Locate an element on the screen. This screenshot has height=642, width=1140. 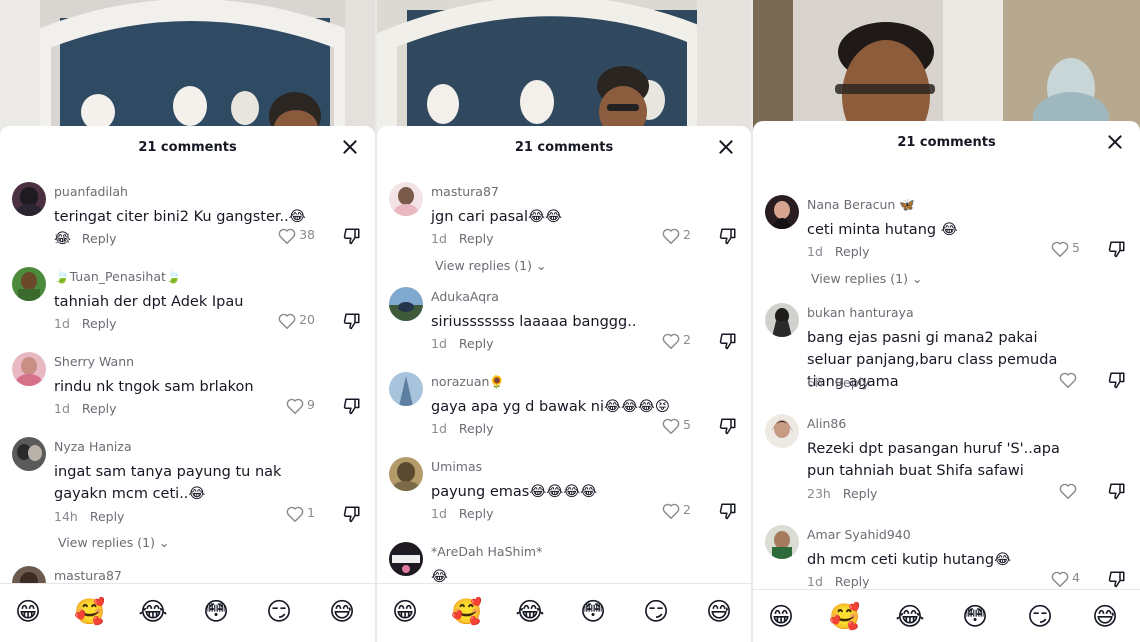
like-button: 4 is located at coordinates (1065, 578).